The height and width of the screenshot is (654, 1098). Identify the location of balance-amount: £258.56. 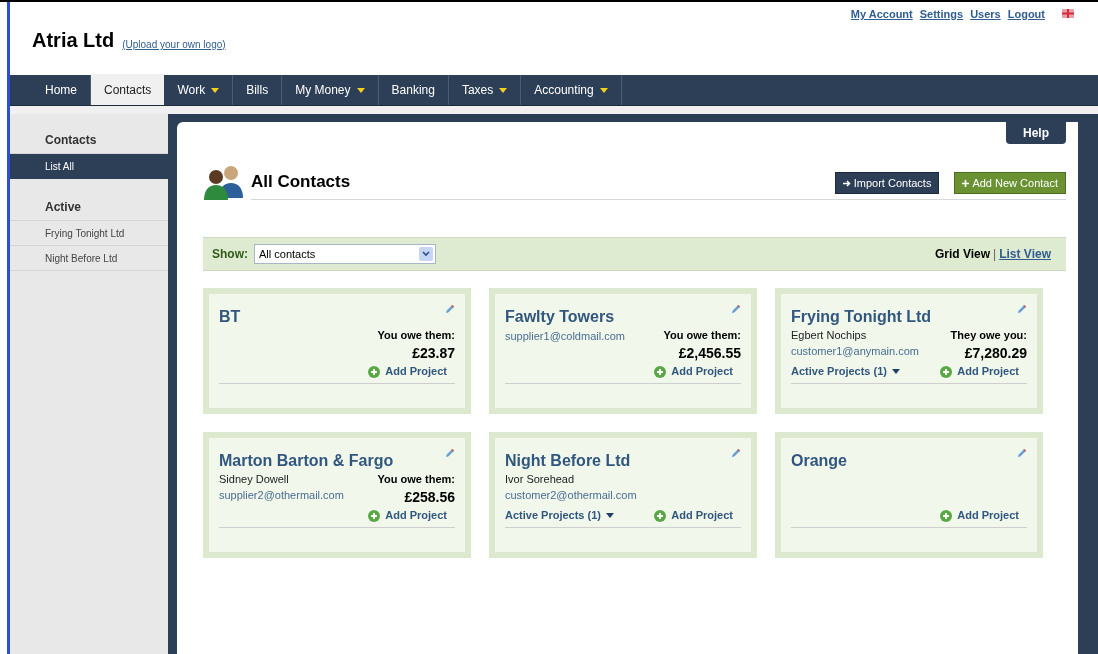
(429, 497).